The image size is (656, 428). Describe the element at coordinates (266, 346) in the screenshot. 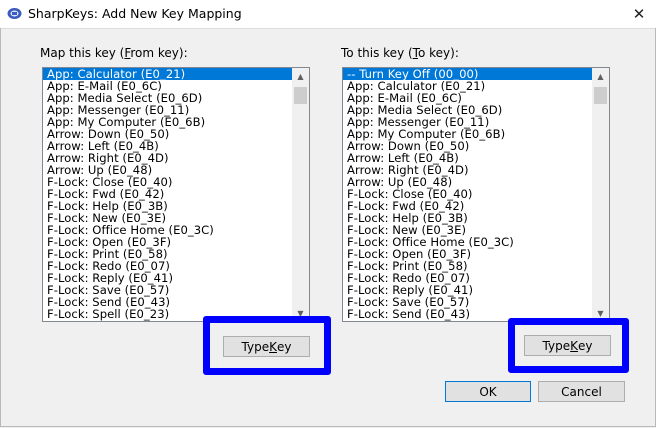

I see `from-type-key-button: Type Key` at that location.